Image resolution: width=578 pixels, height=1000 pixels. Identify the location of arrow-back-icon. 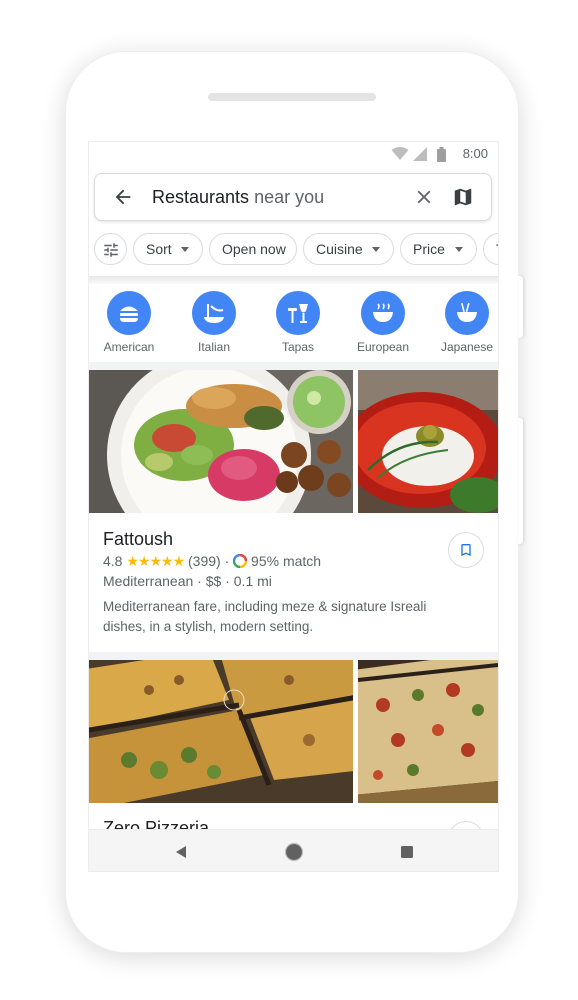
(123, 197).